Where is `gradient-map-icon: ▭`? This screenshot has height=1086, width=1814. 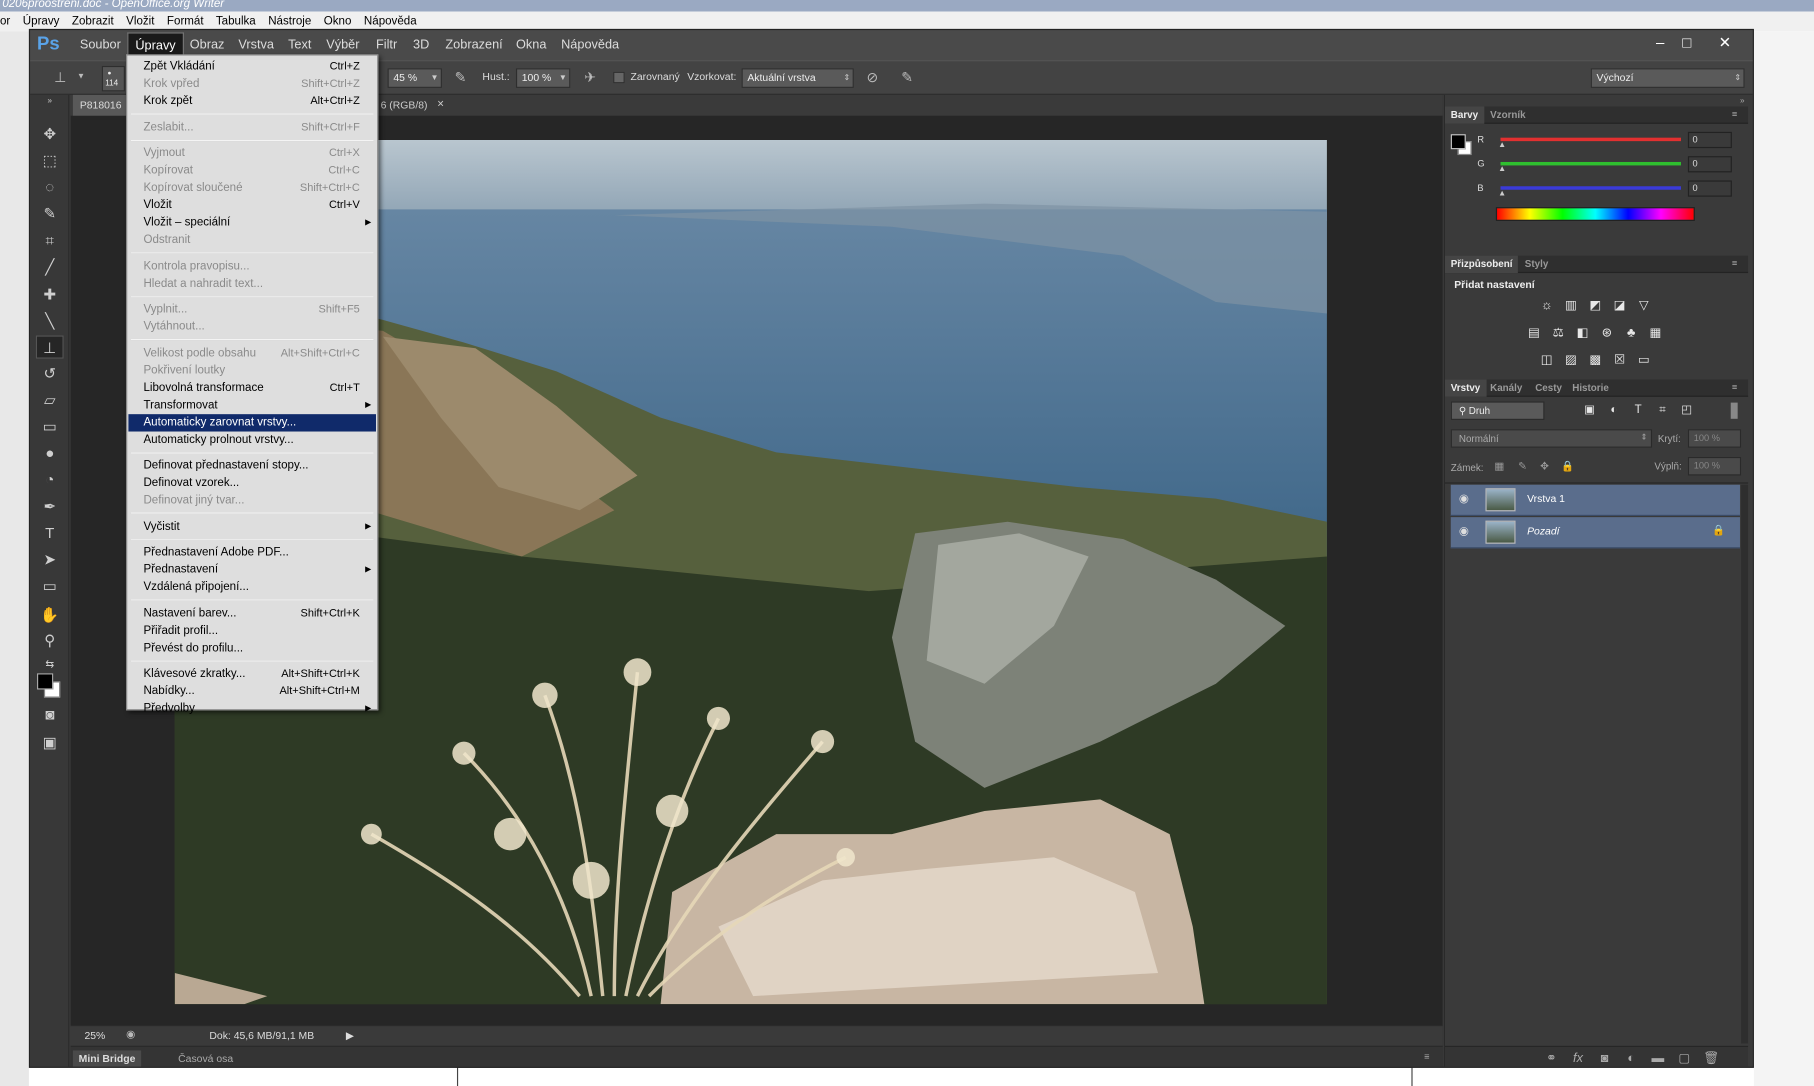 gradient-map-icon: ▭ is located at coordinates (1644, 360).